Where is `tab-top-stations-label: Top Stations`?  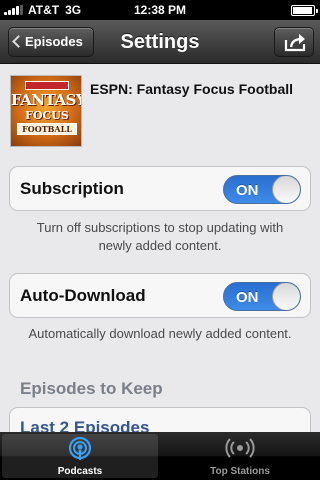 tab-top-stations-label: Top Stations is located at coordinates (240, 471).